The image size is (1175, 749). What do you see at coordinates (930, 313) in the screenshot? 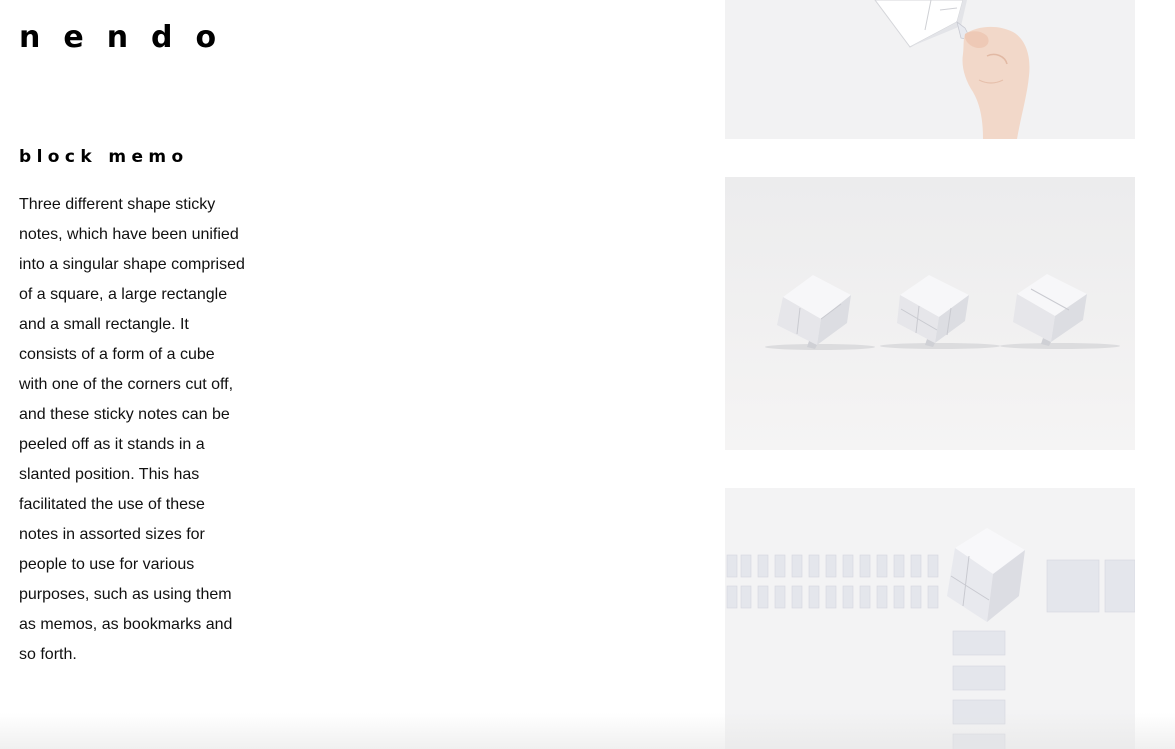
I see `three-cube-memos-photo` at bounding box center [930, 313].